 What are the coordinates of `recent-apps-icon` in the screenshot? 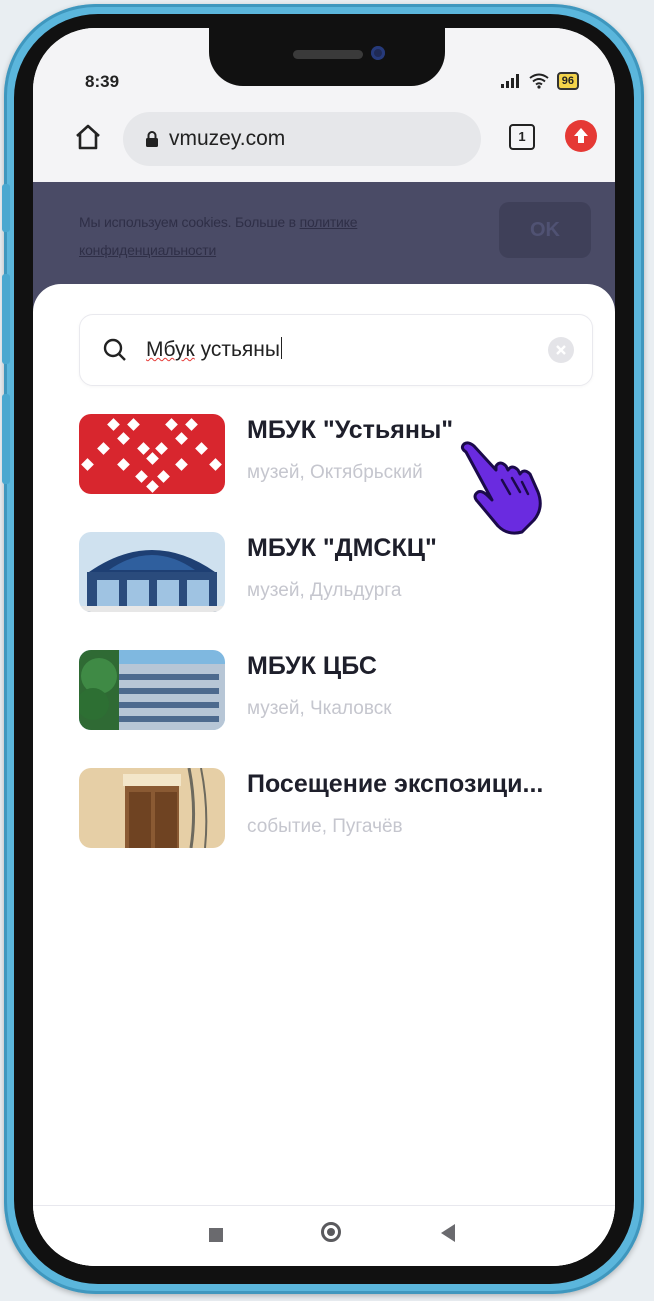 It's located at (216, 1235).